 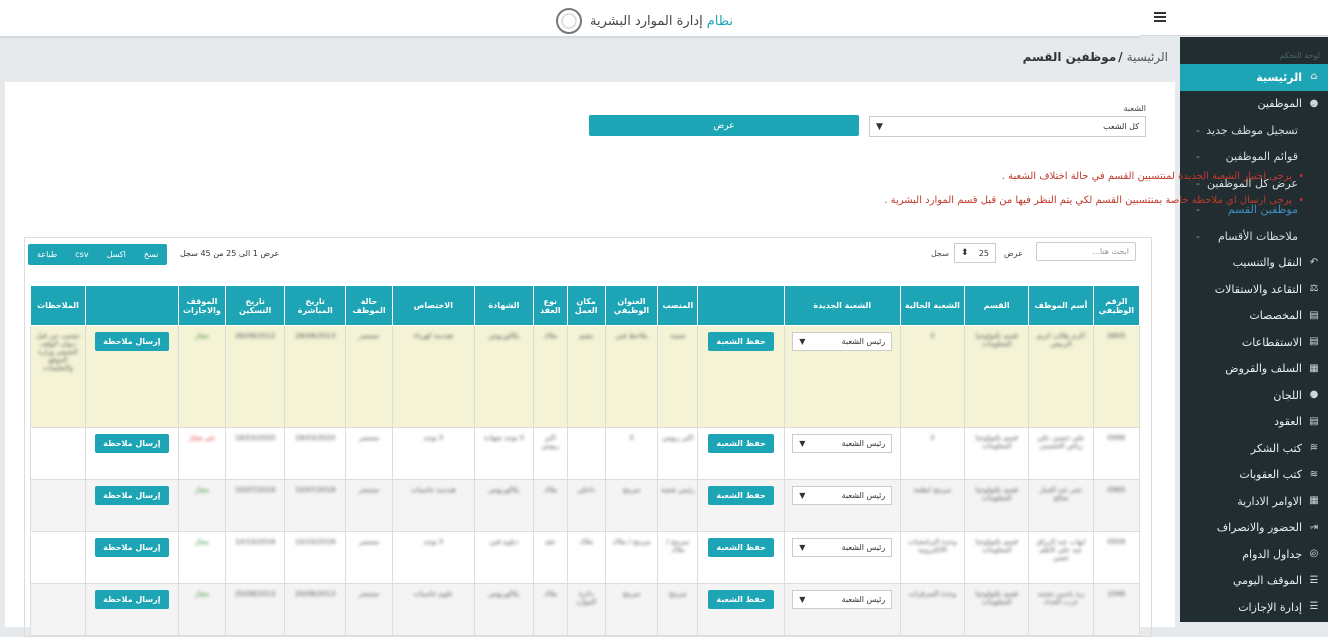 What do you see at coordinates (1254, 236) in the screenshot?
I see `sidebar-subitem-4: ملاحظات الأقسام -` at bounding box center [1254, 236].